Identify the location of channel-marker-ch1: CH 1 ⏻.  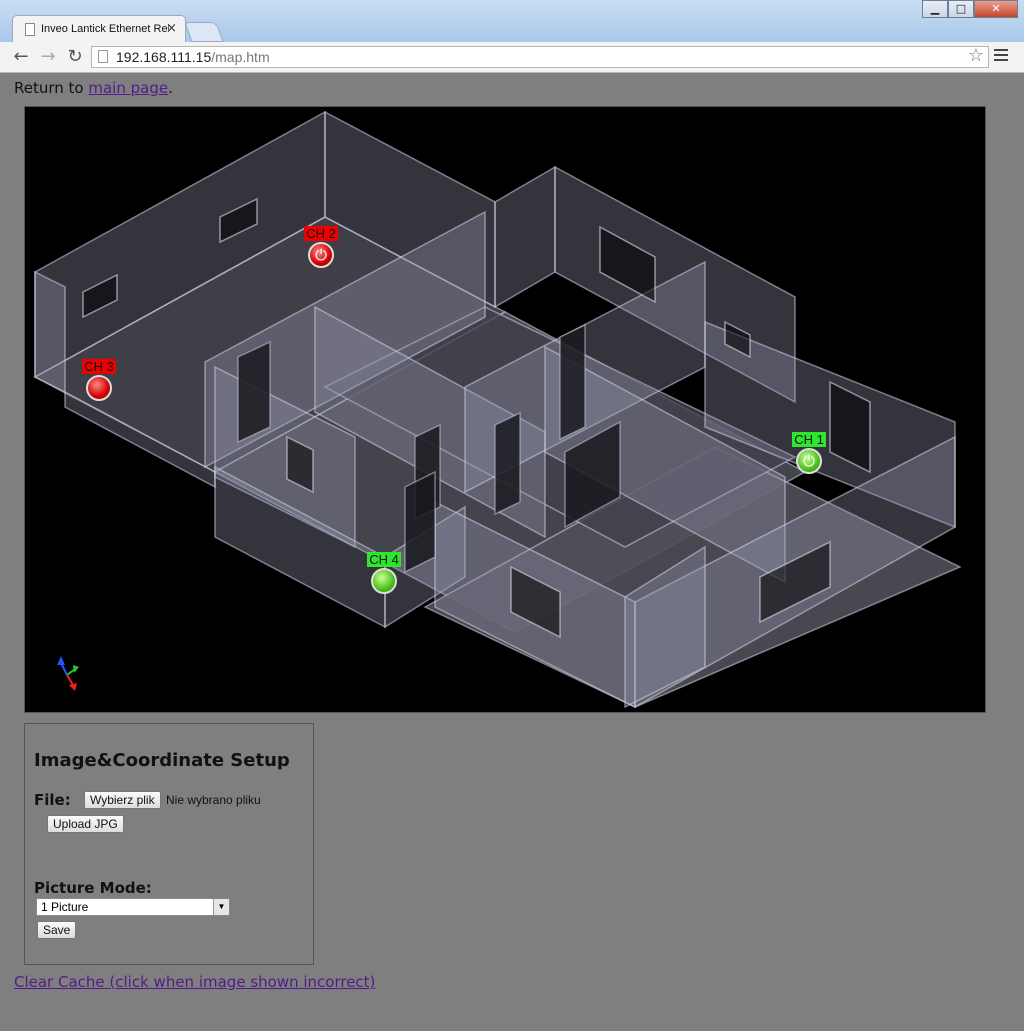
(809, 451).